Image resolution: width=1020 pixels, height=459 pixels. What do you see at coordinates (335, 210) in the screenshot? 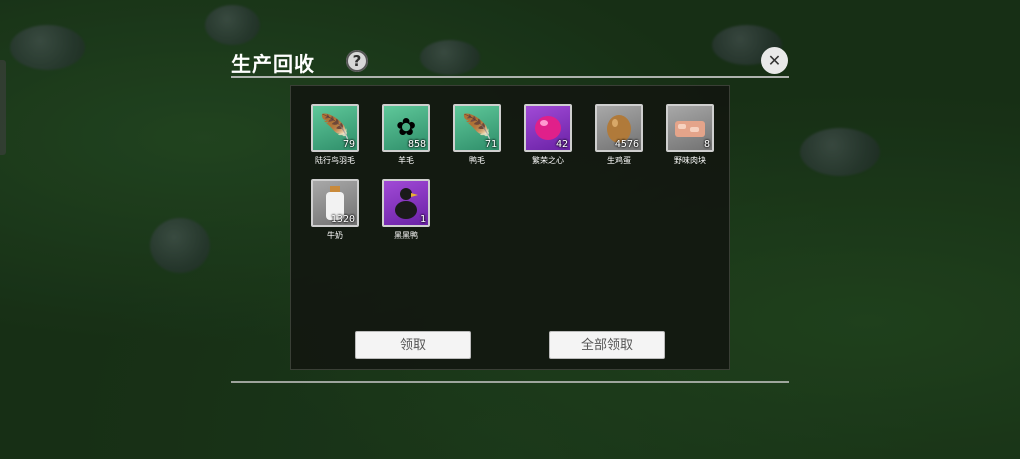
I see `item-slot: 1320 牛奶` at bounding box center [335, 210].